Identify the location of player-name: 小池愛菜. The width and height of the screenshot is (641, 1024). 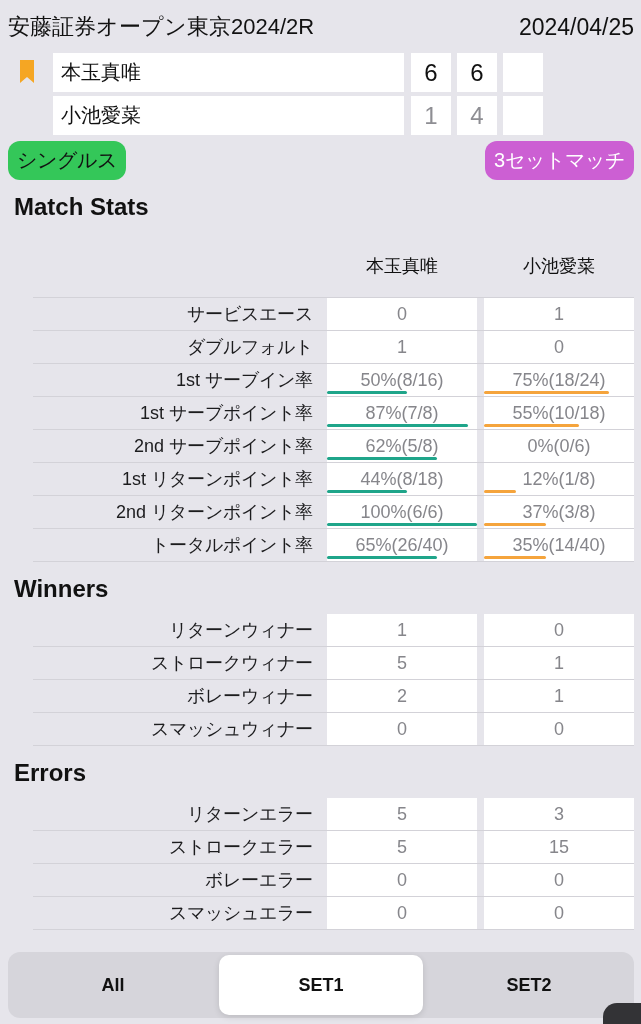
(228, 115).